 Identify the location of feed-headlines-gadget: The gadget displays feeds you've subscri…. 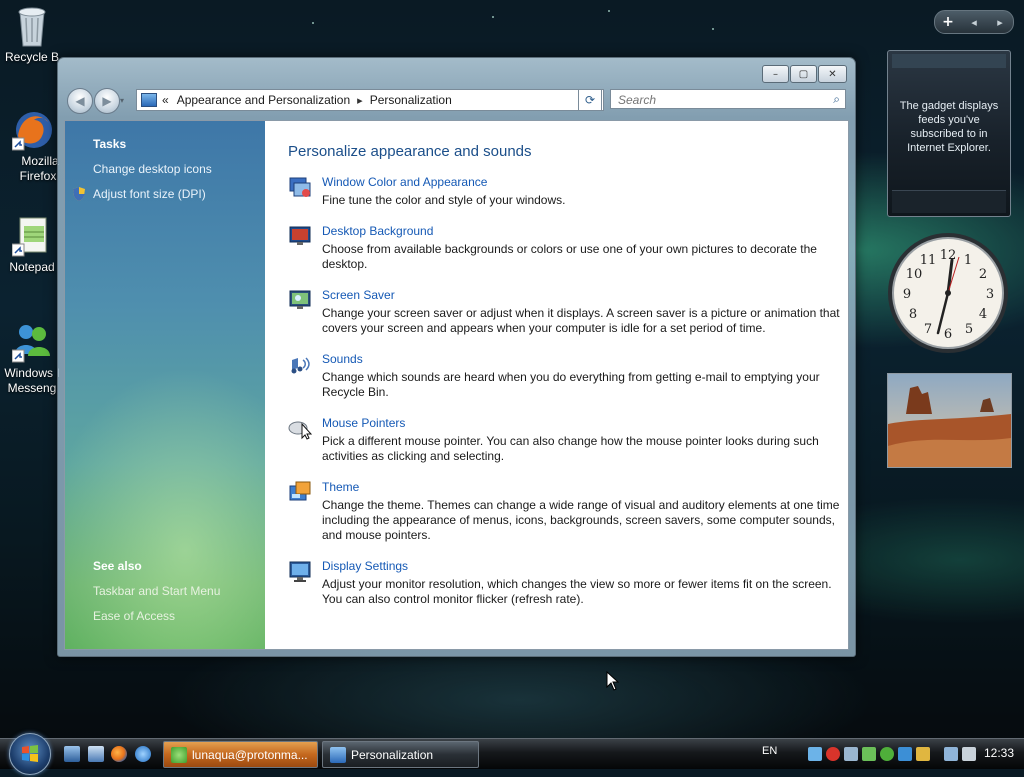
(949, 133).